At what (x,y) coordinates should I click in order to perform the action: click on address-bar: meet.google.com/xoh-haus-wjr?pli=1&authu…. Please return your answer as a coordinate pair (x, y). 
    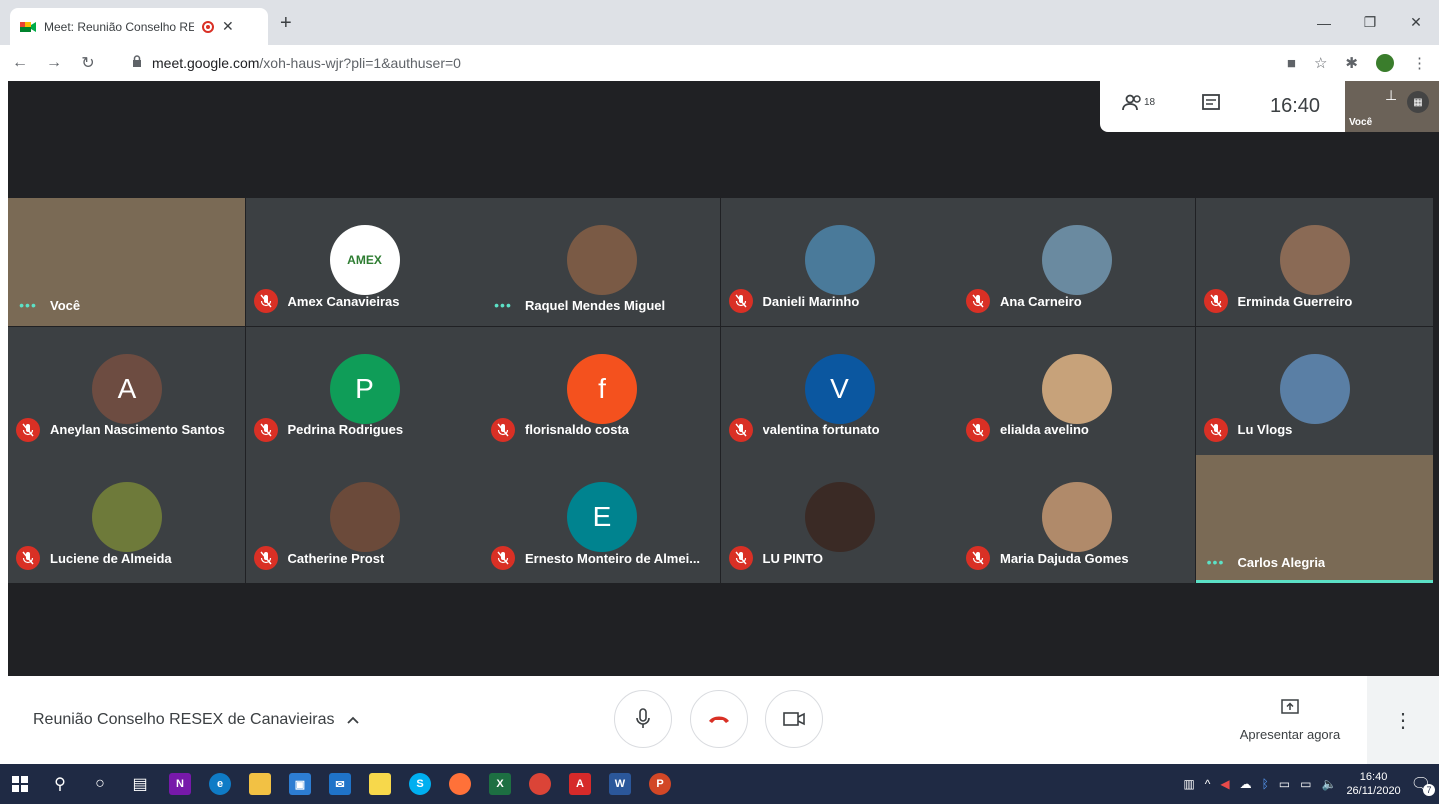
    Looking at the image, I should click on (677, 63).